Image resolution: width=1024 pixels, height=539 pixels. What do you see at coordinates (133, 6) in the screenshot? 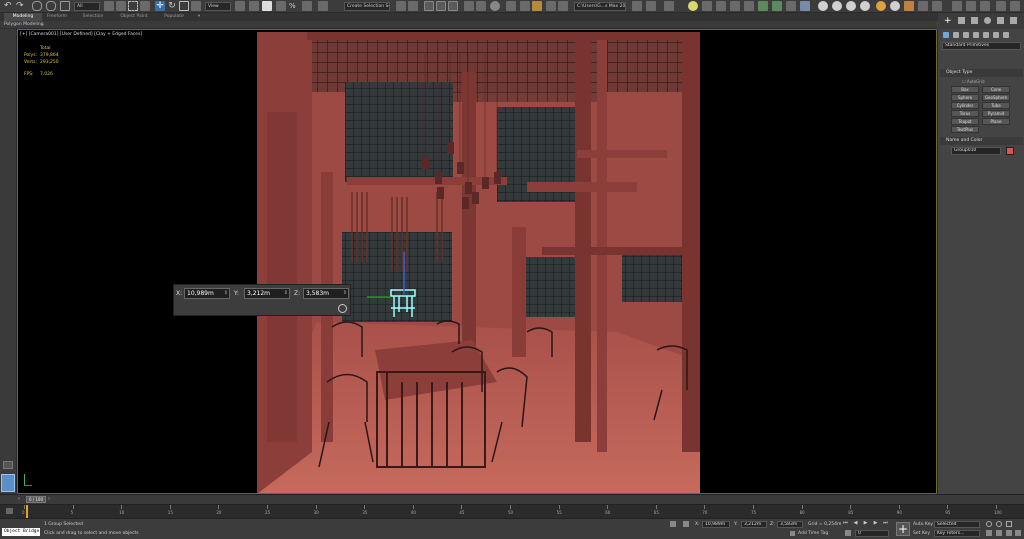
I see `rect-selection-icon` at bounding box center [133, 6].